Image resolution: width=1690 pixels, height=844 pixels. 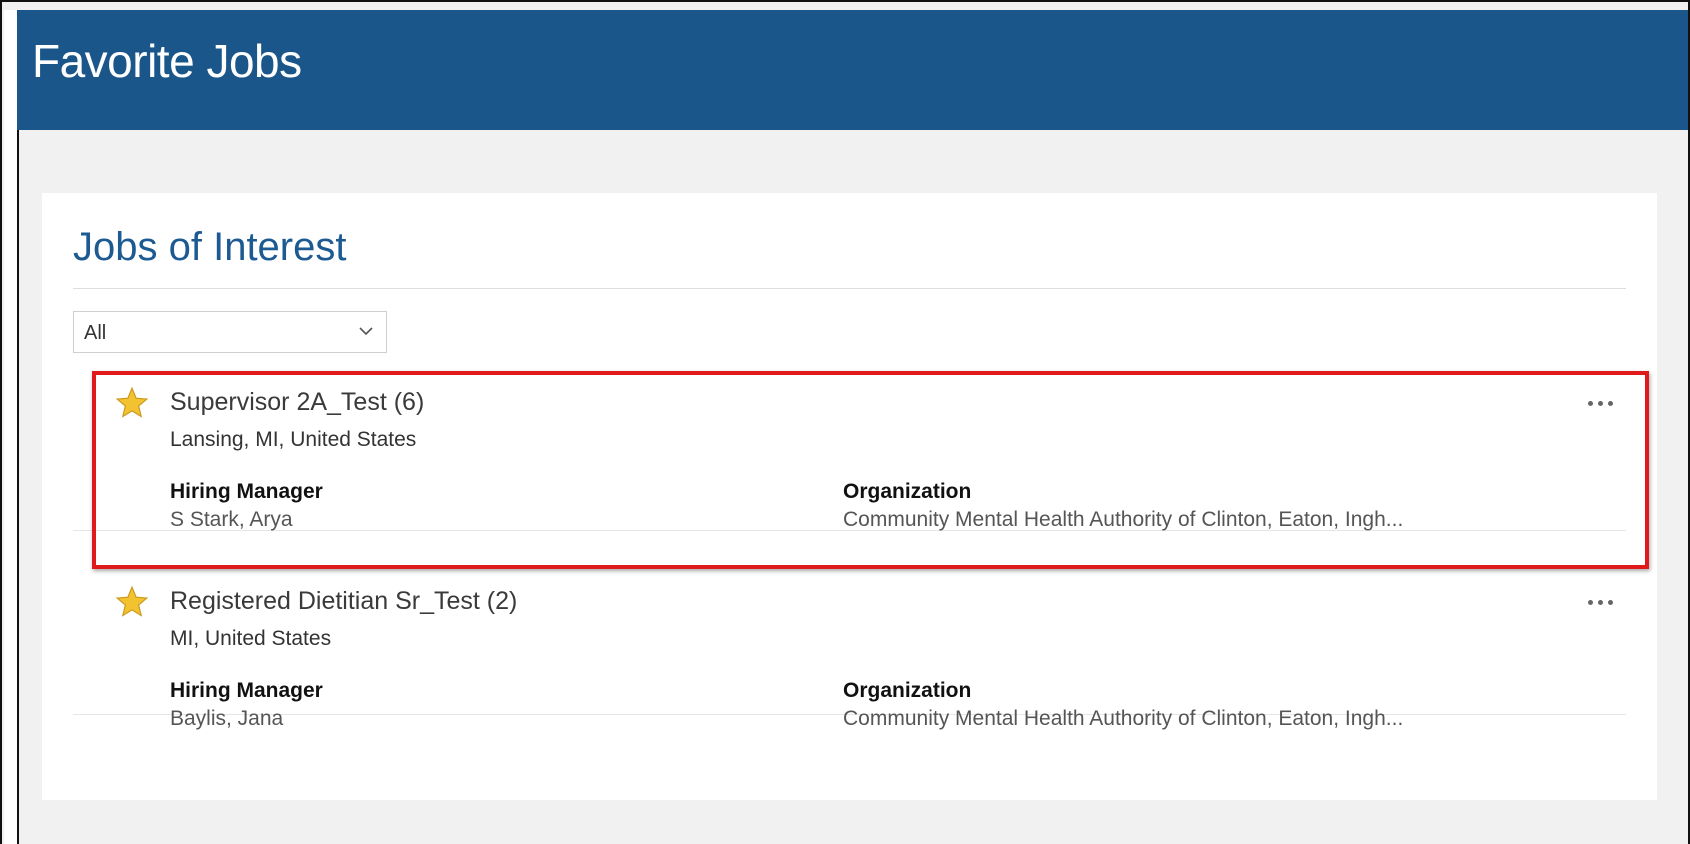 I want to click on divider, so click(x=849, y=288).